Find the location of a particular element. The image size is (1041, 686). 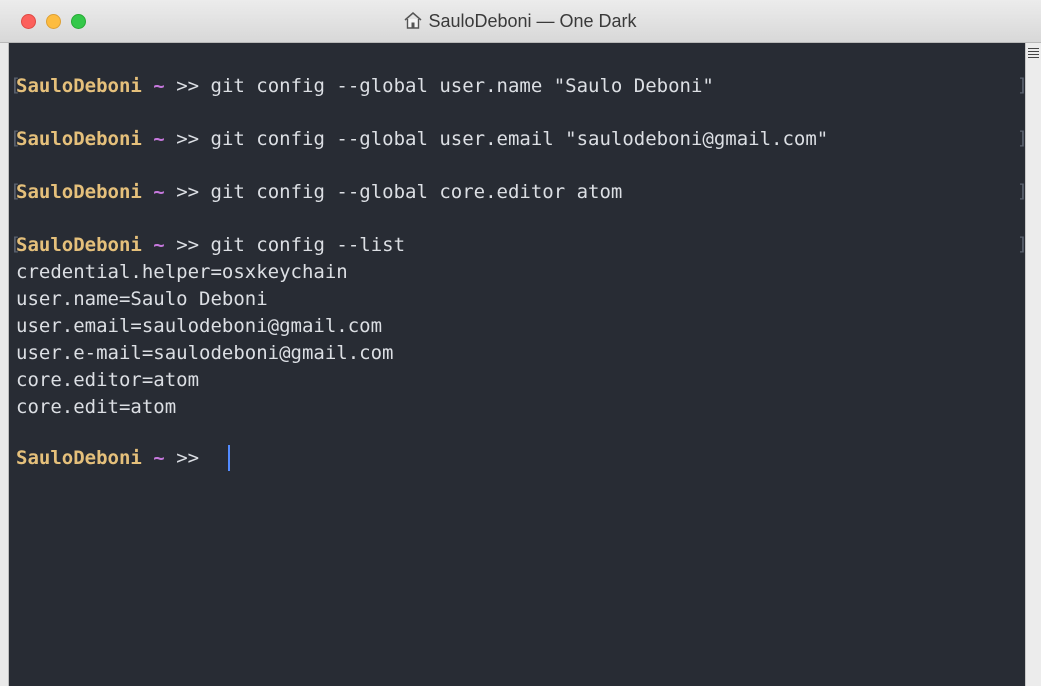

command-text: git config --global core.editor atom is located at coordinates (416, 192).